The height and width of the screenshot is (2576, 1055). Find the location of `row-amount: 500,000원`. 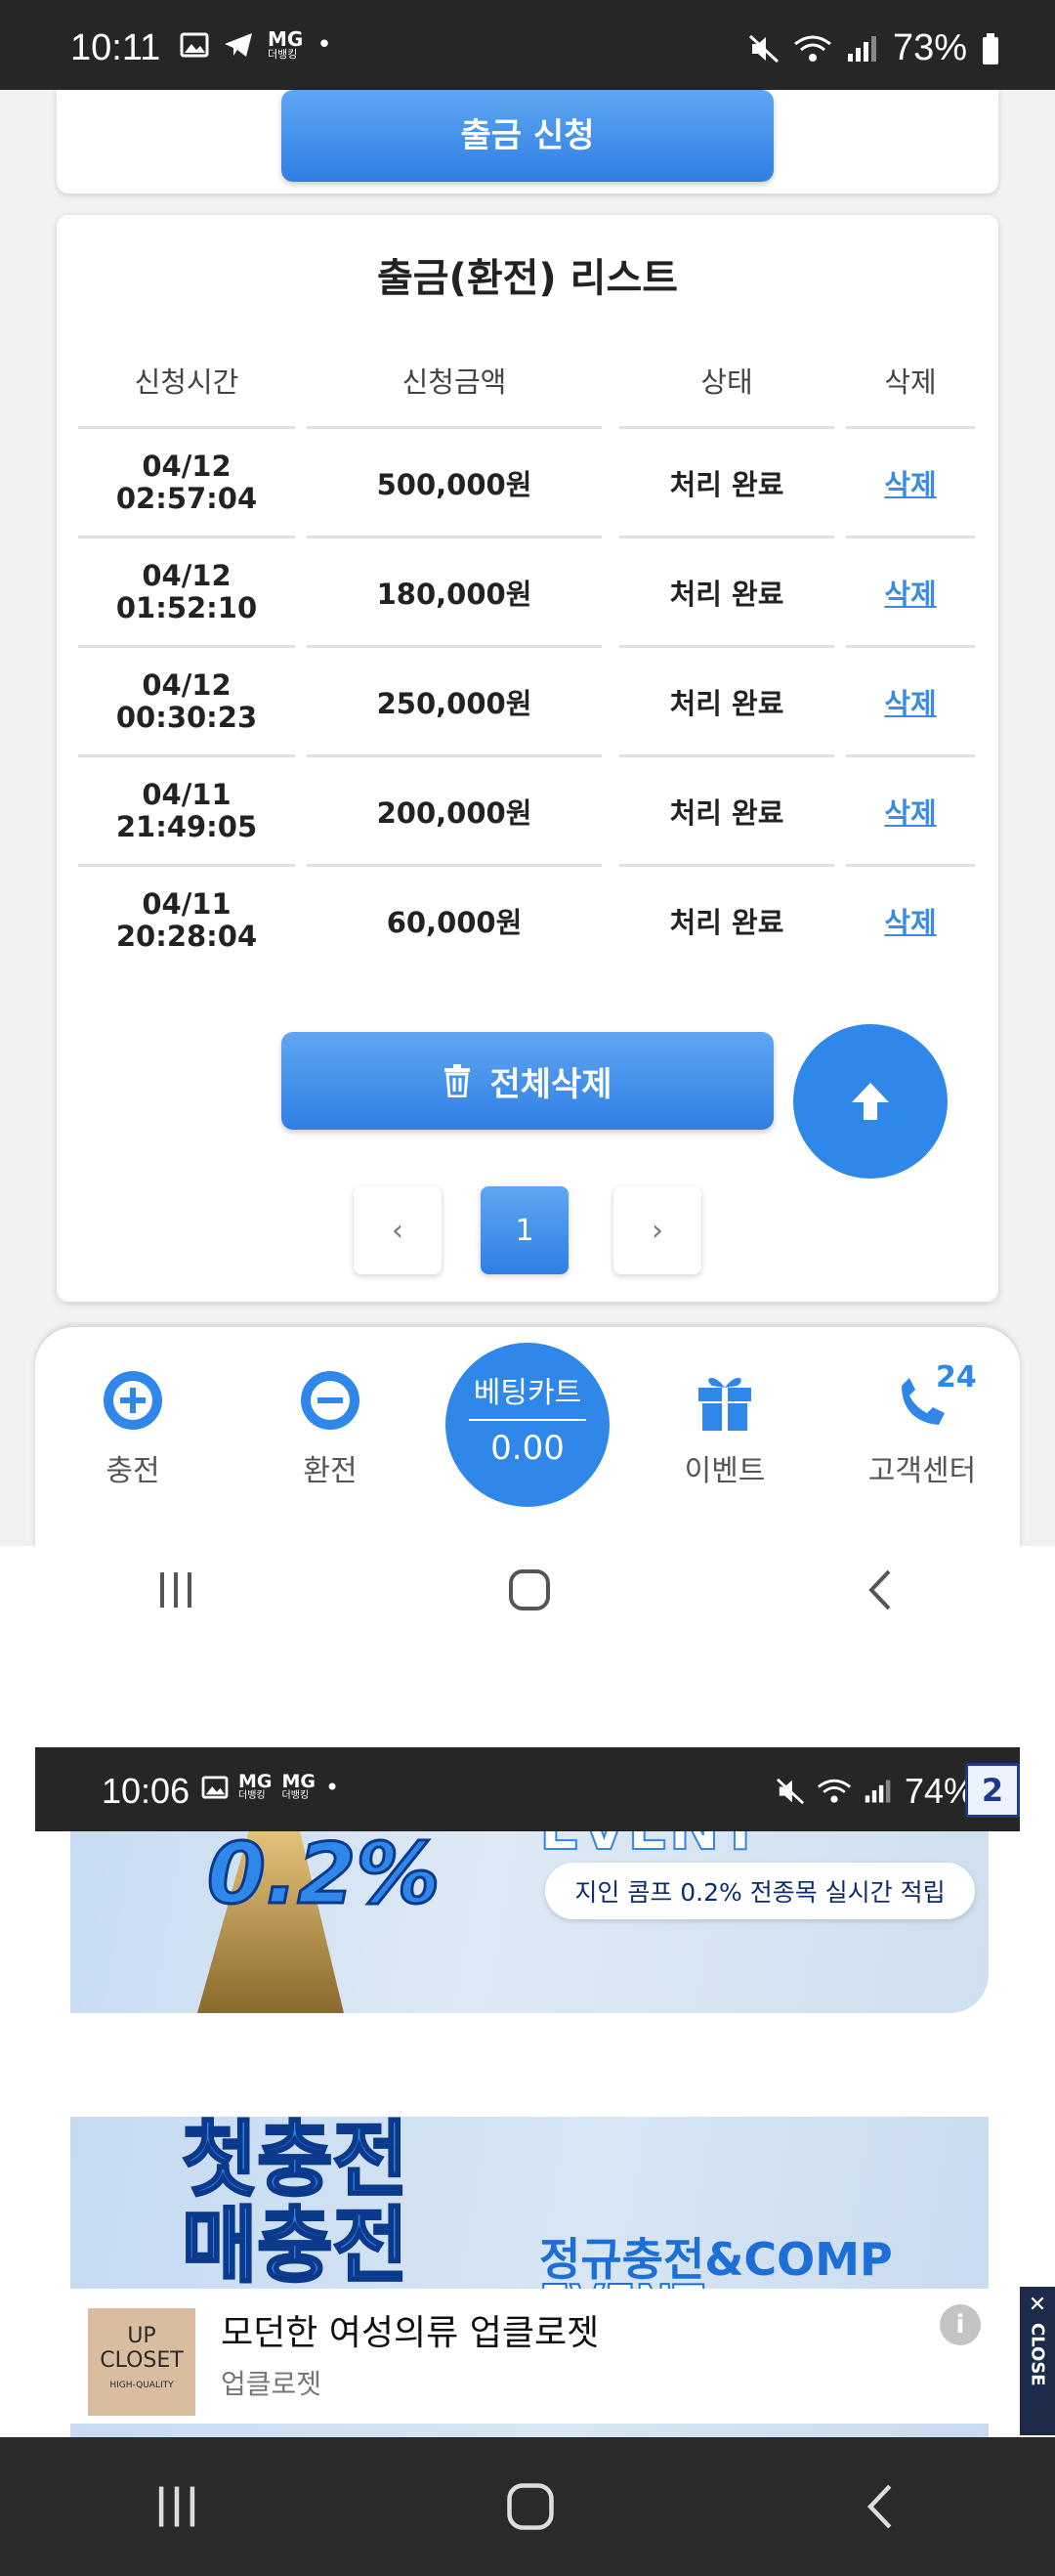

row-amount: 500,000원 is located at coordinates (454, 485).